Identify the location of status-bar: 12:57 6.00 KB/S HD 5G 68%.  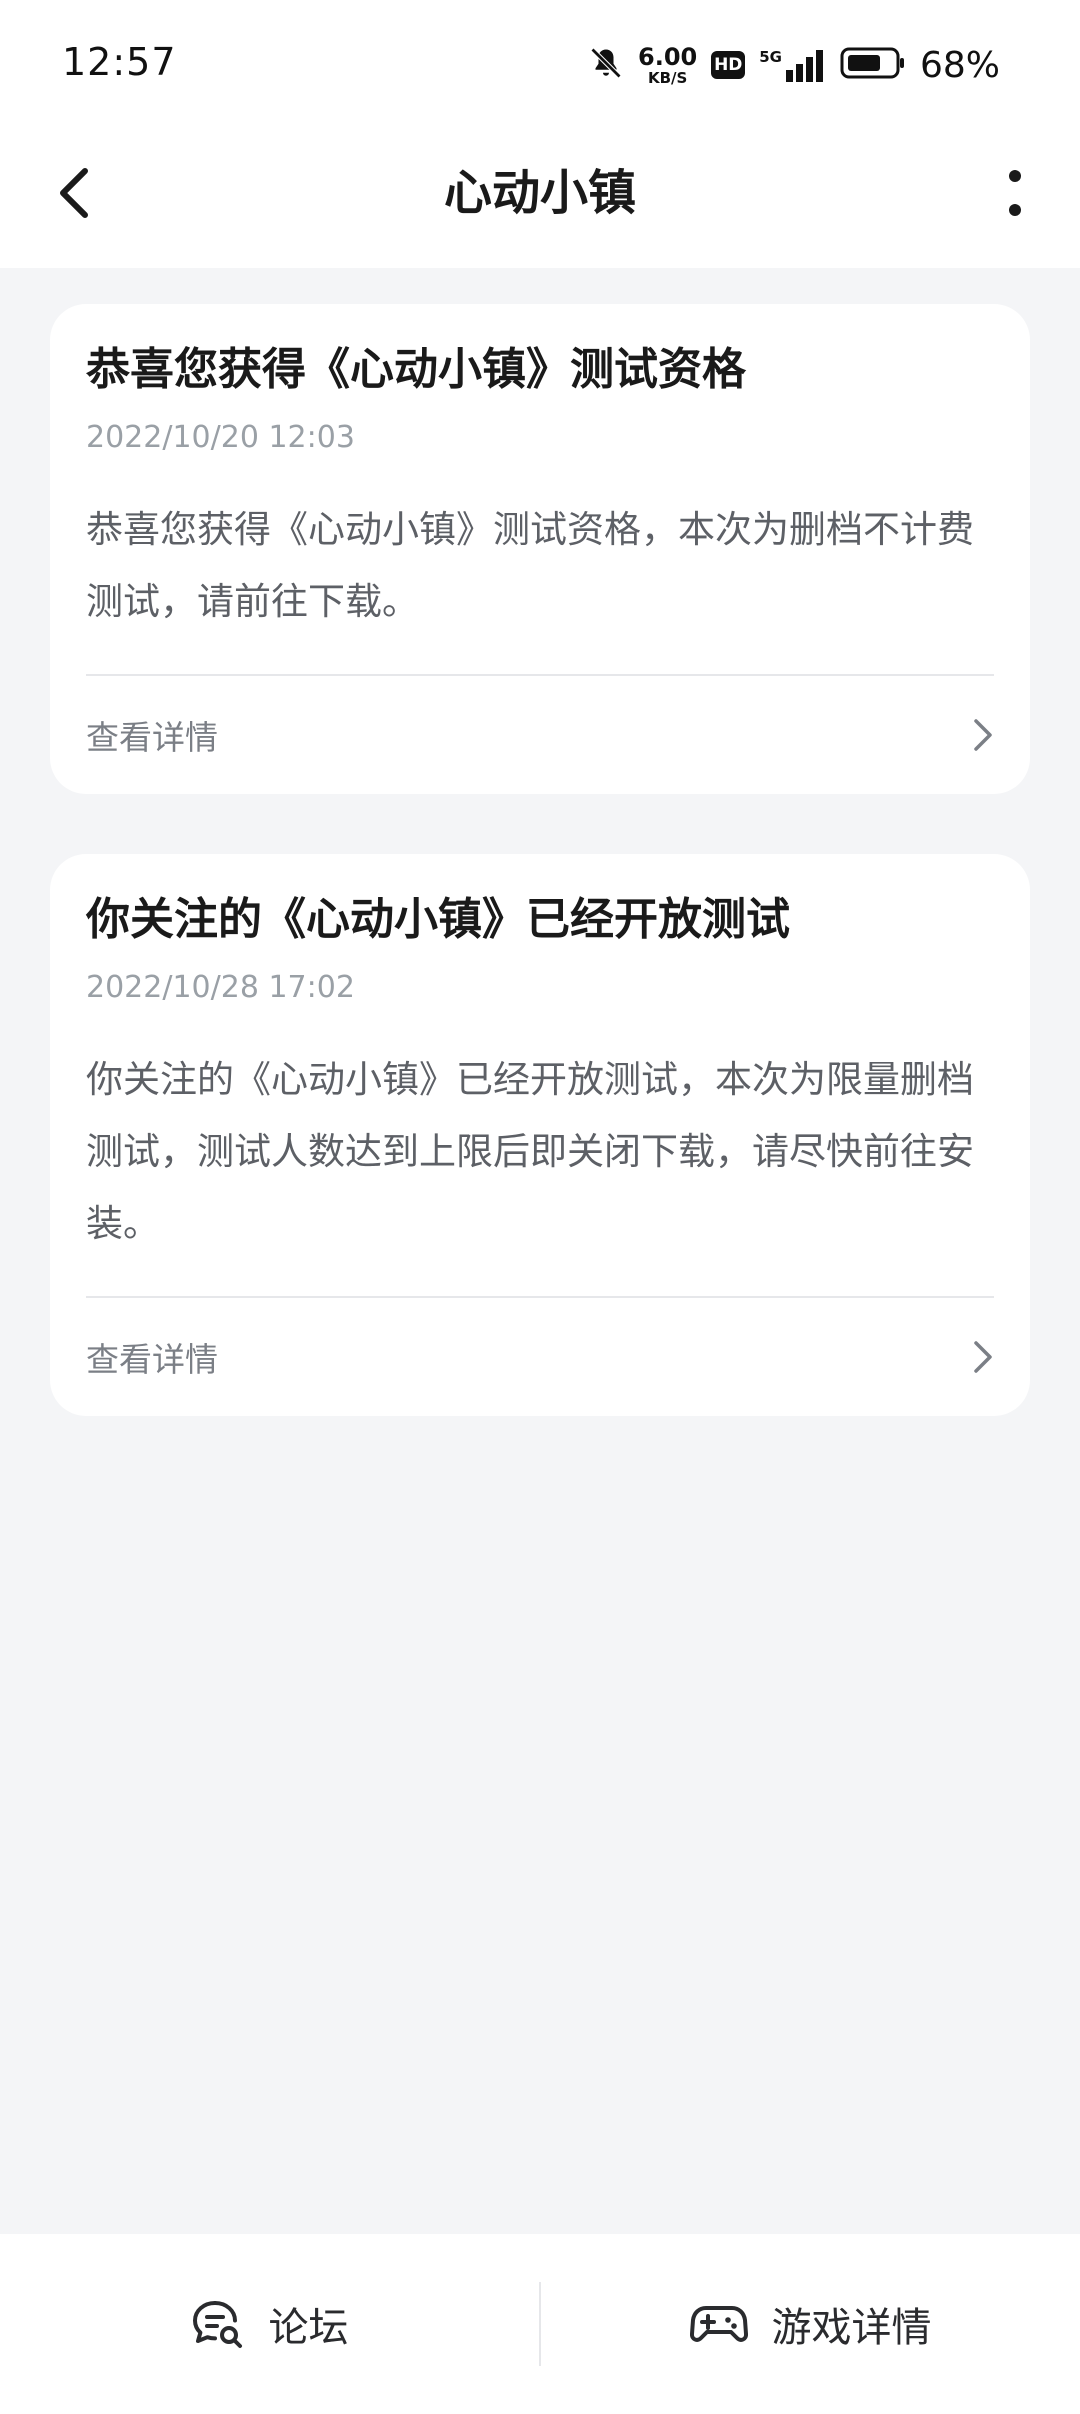
(540, 65).